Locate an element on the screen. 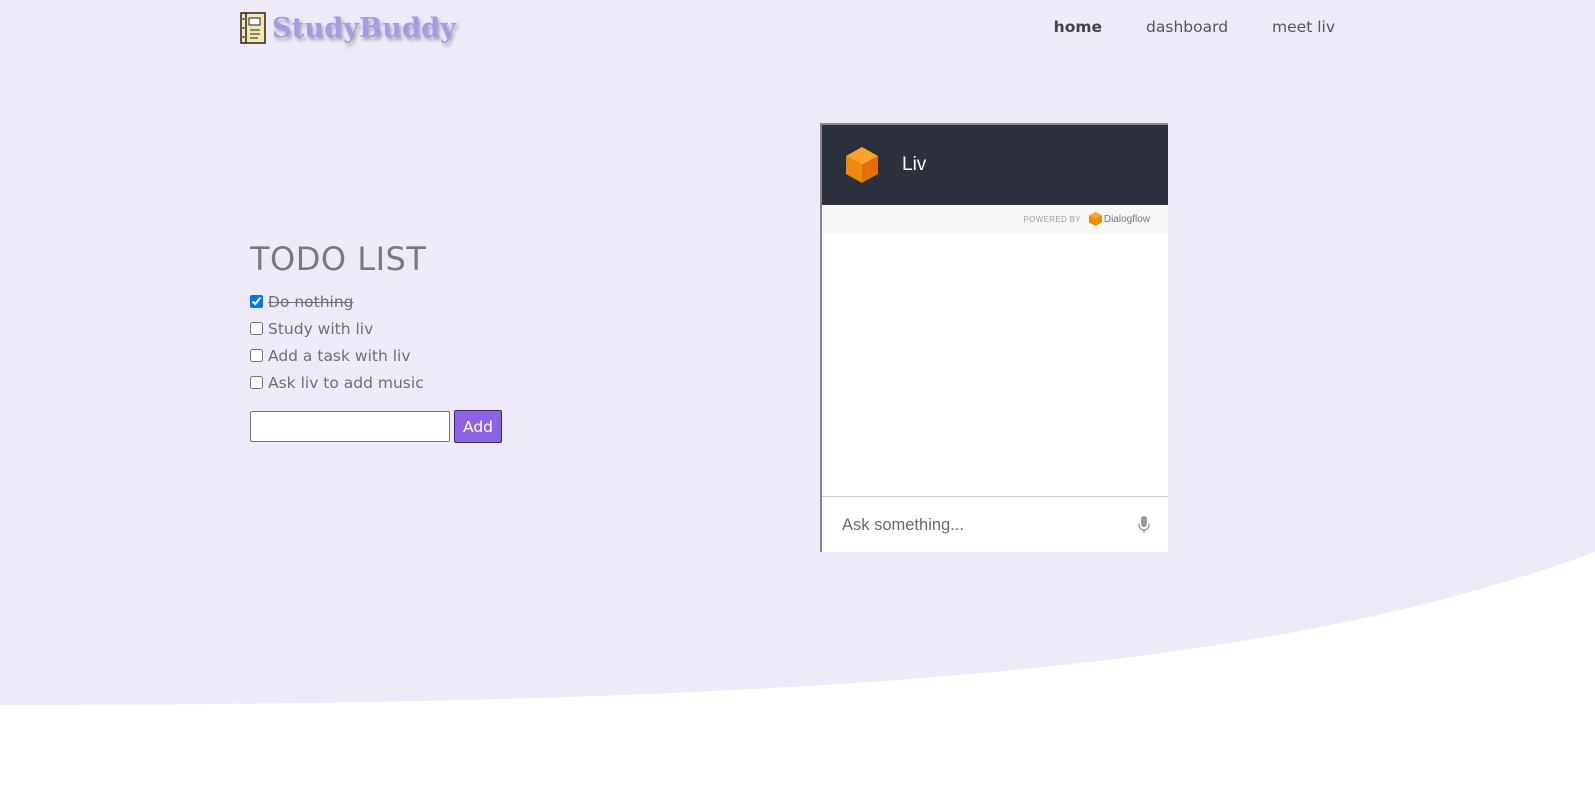  chat-widget: Liv POWERED BY Dialogflow is located at coordinates (994, 337).